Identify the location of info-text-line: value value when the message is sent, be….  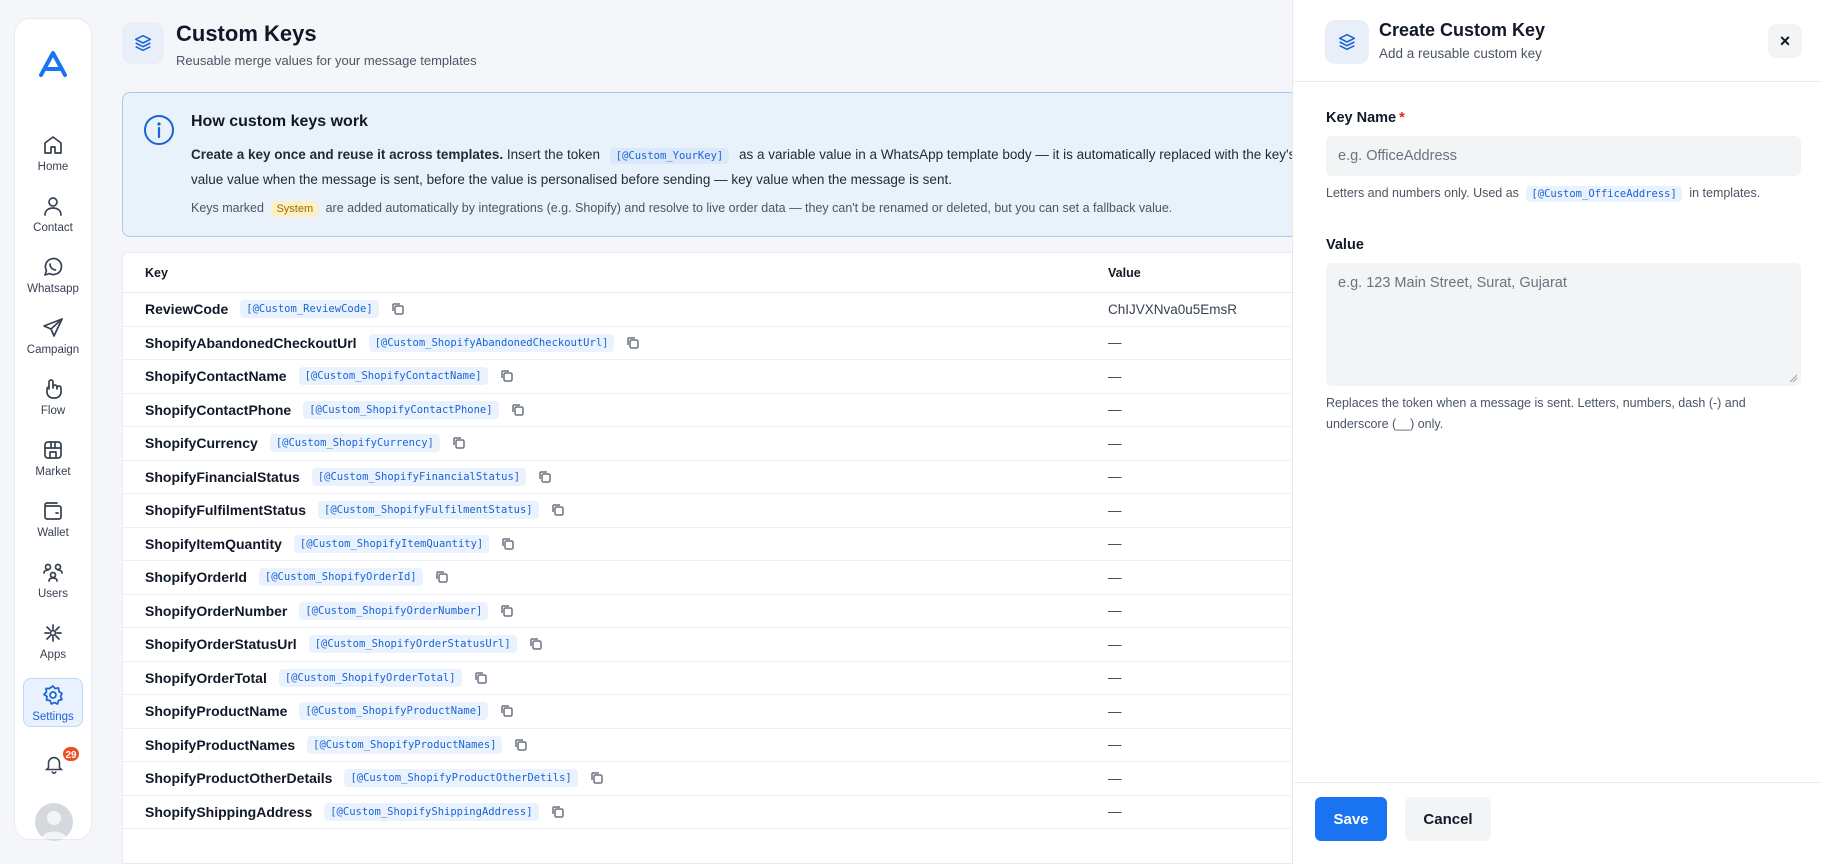
(571, 179).